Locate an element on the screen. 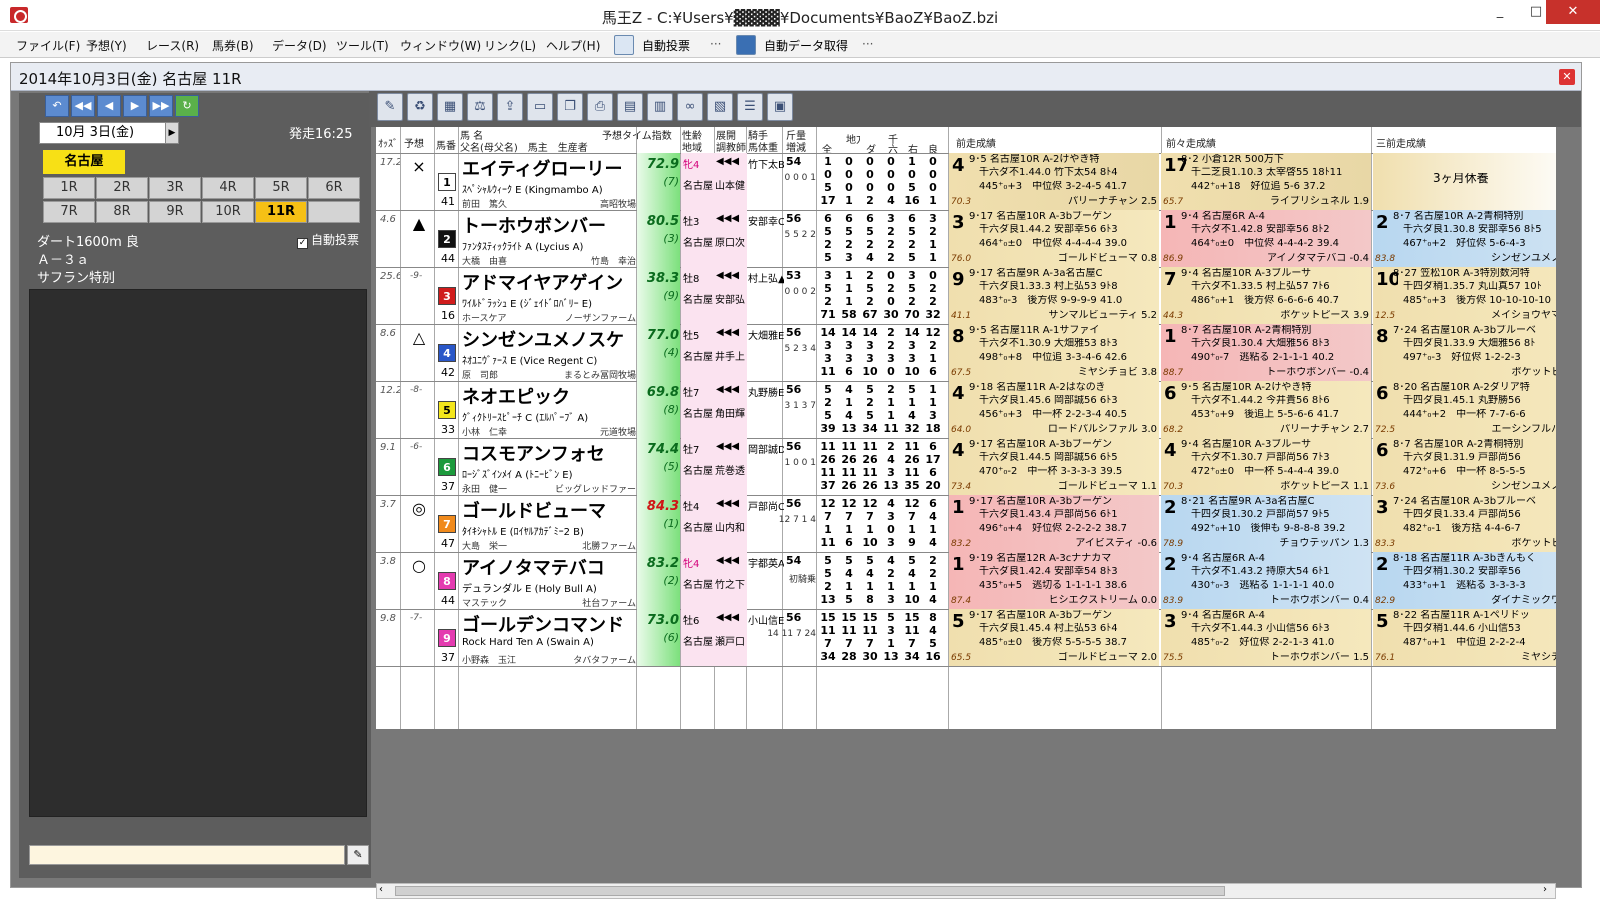 Image resolution: width=1600 pixels, height=900 pixels. menu-help: ヘルプ(H) is located at coordinates (573, 45).